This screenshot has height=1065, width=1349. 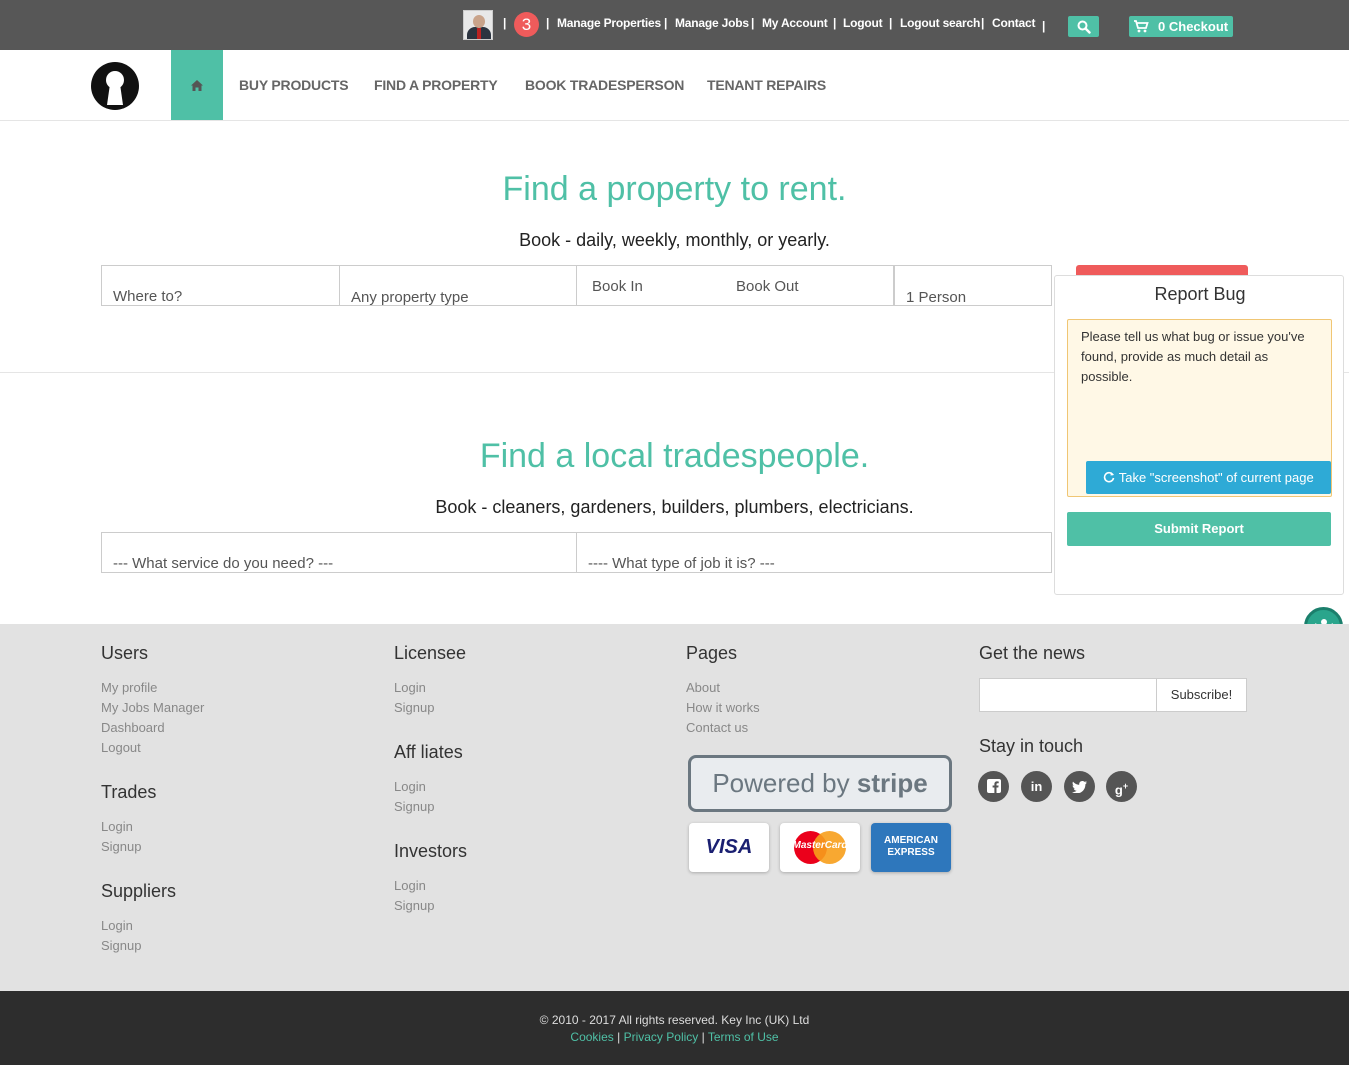 I want to click on footer-affiliates-title: Aff liates, so click(x=428, y=752).